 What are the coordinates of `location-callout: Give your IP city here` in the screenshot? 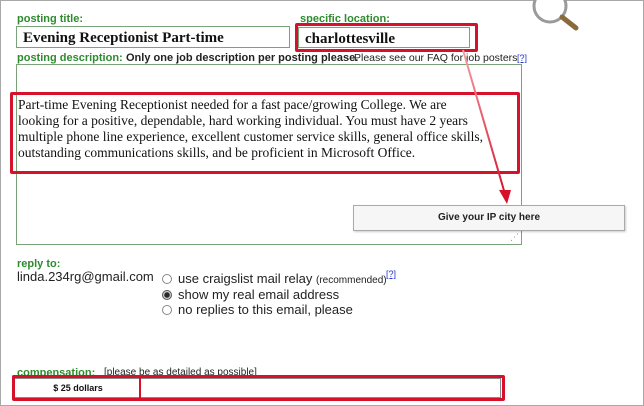 It's located at (489, 218).